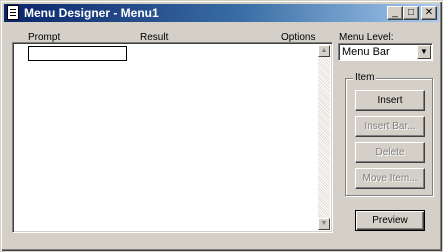 This screenshot has height=252, width=443. Describe the element at coordinates (395, 13) in the screenshot. I see `minimize-button: _` at that location.